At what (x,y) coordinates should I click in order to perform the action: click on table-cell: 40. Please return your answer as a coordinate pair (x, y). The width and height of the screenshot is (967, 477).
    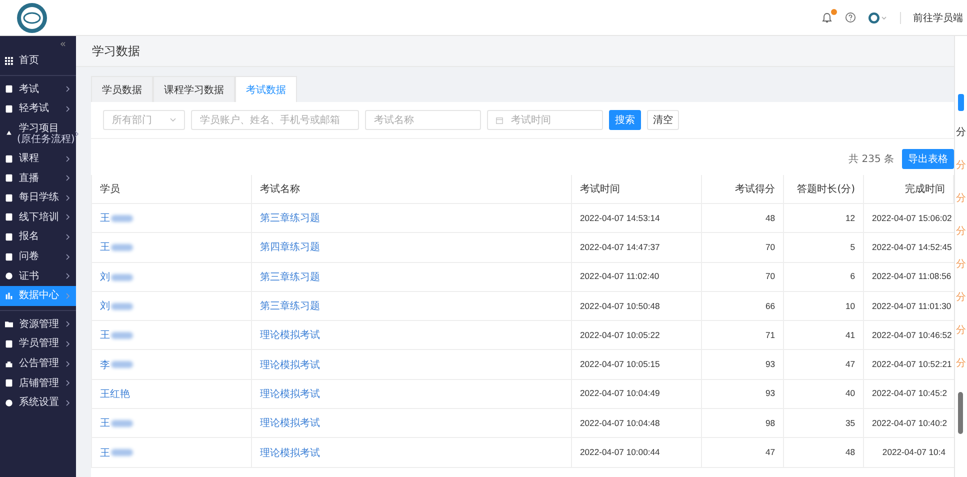
    Looking at the image, I should click on (850, 393).